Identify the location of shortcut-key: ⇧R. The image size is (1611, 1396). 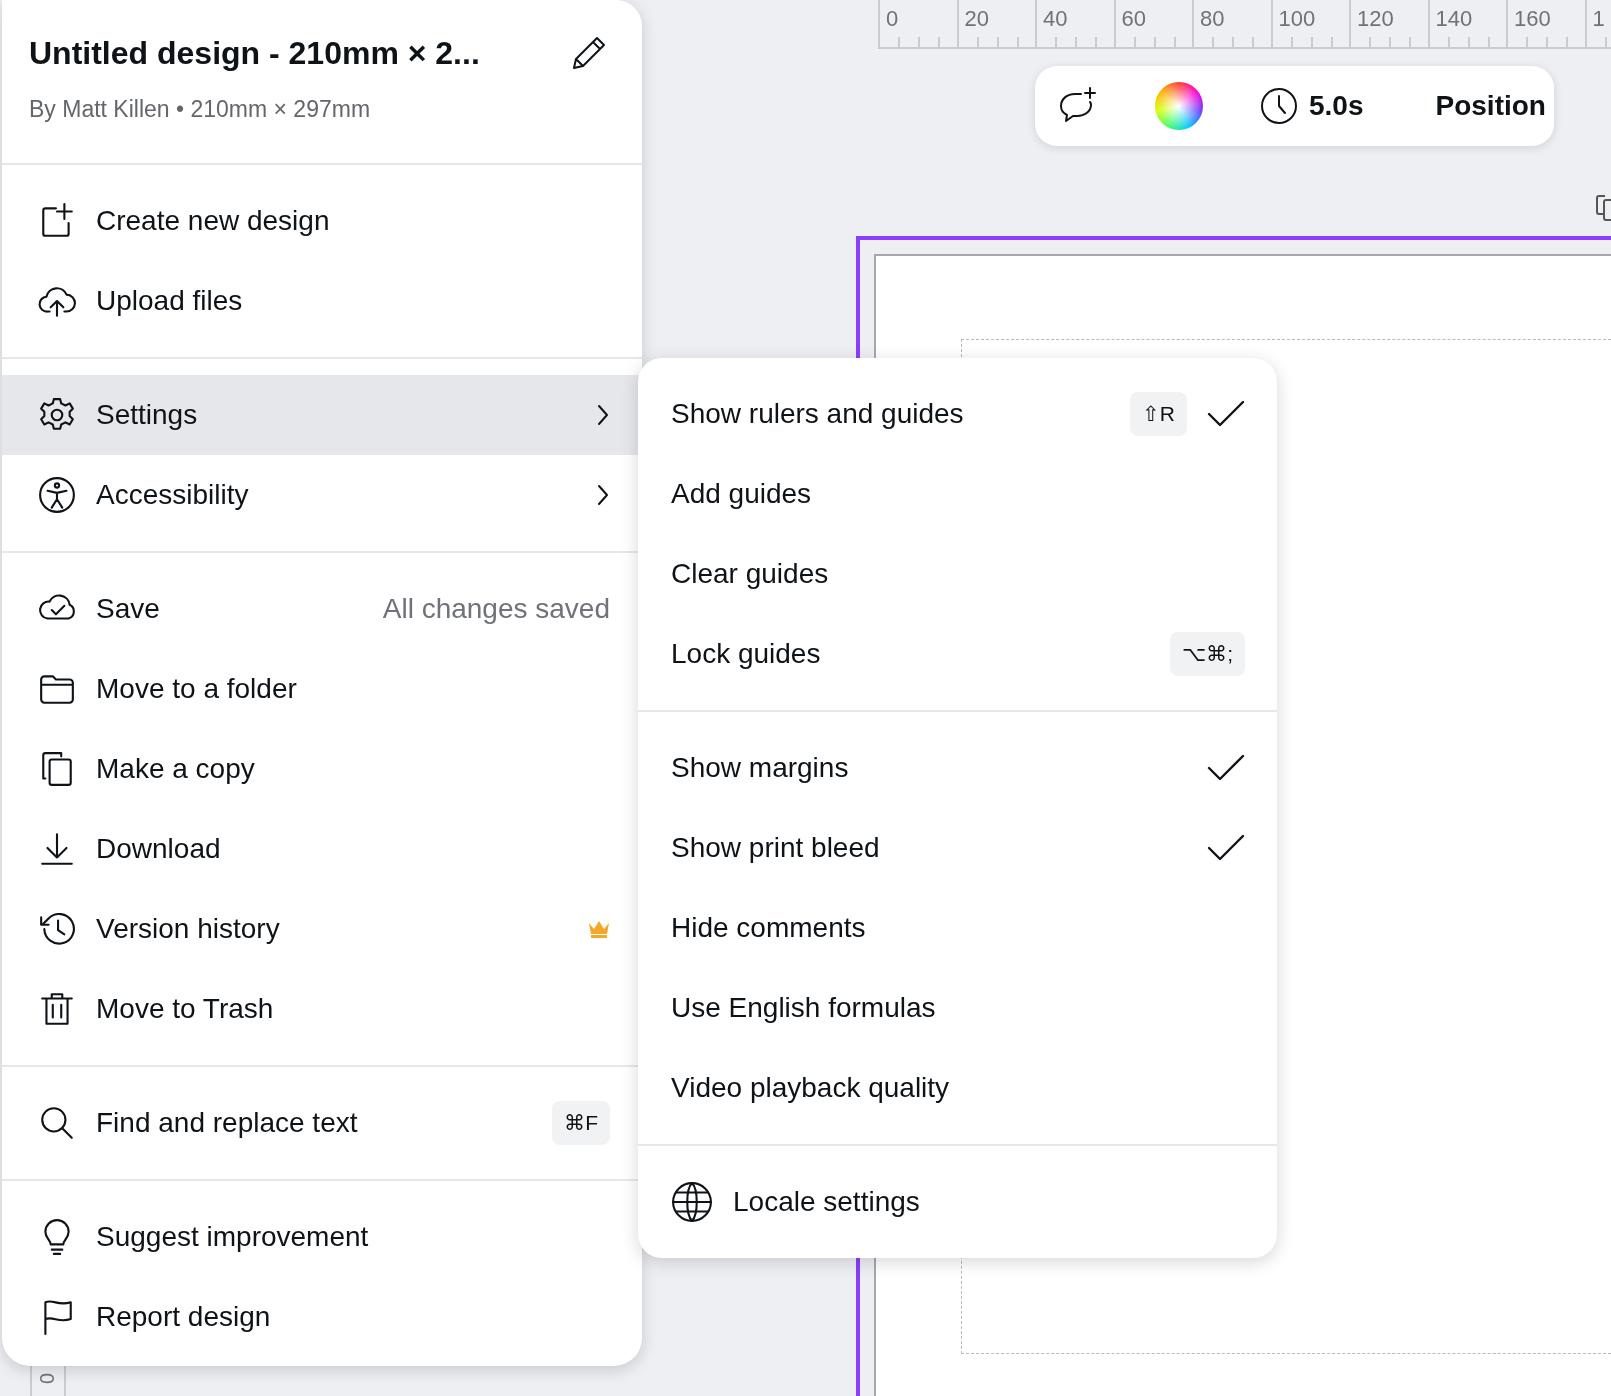
(1158, 414).